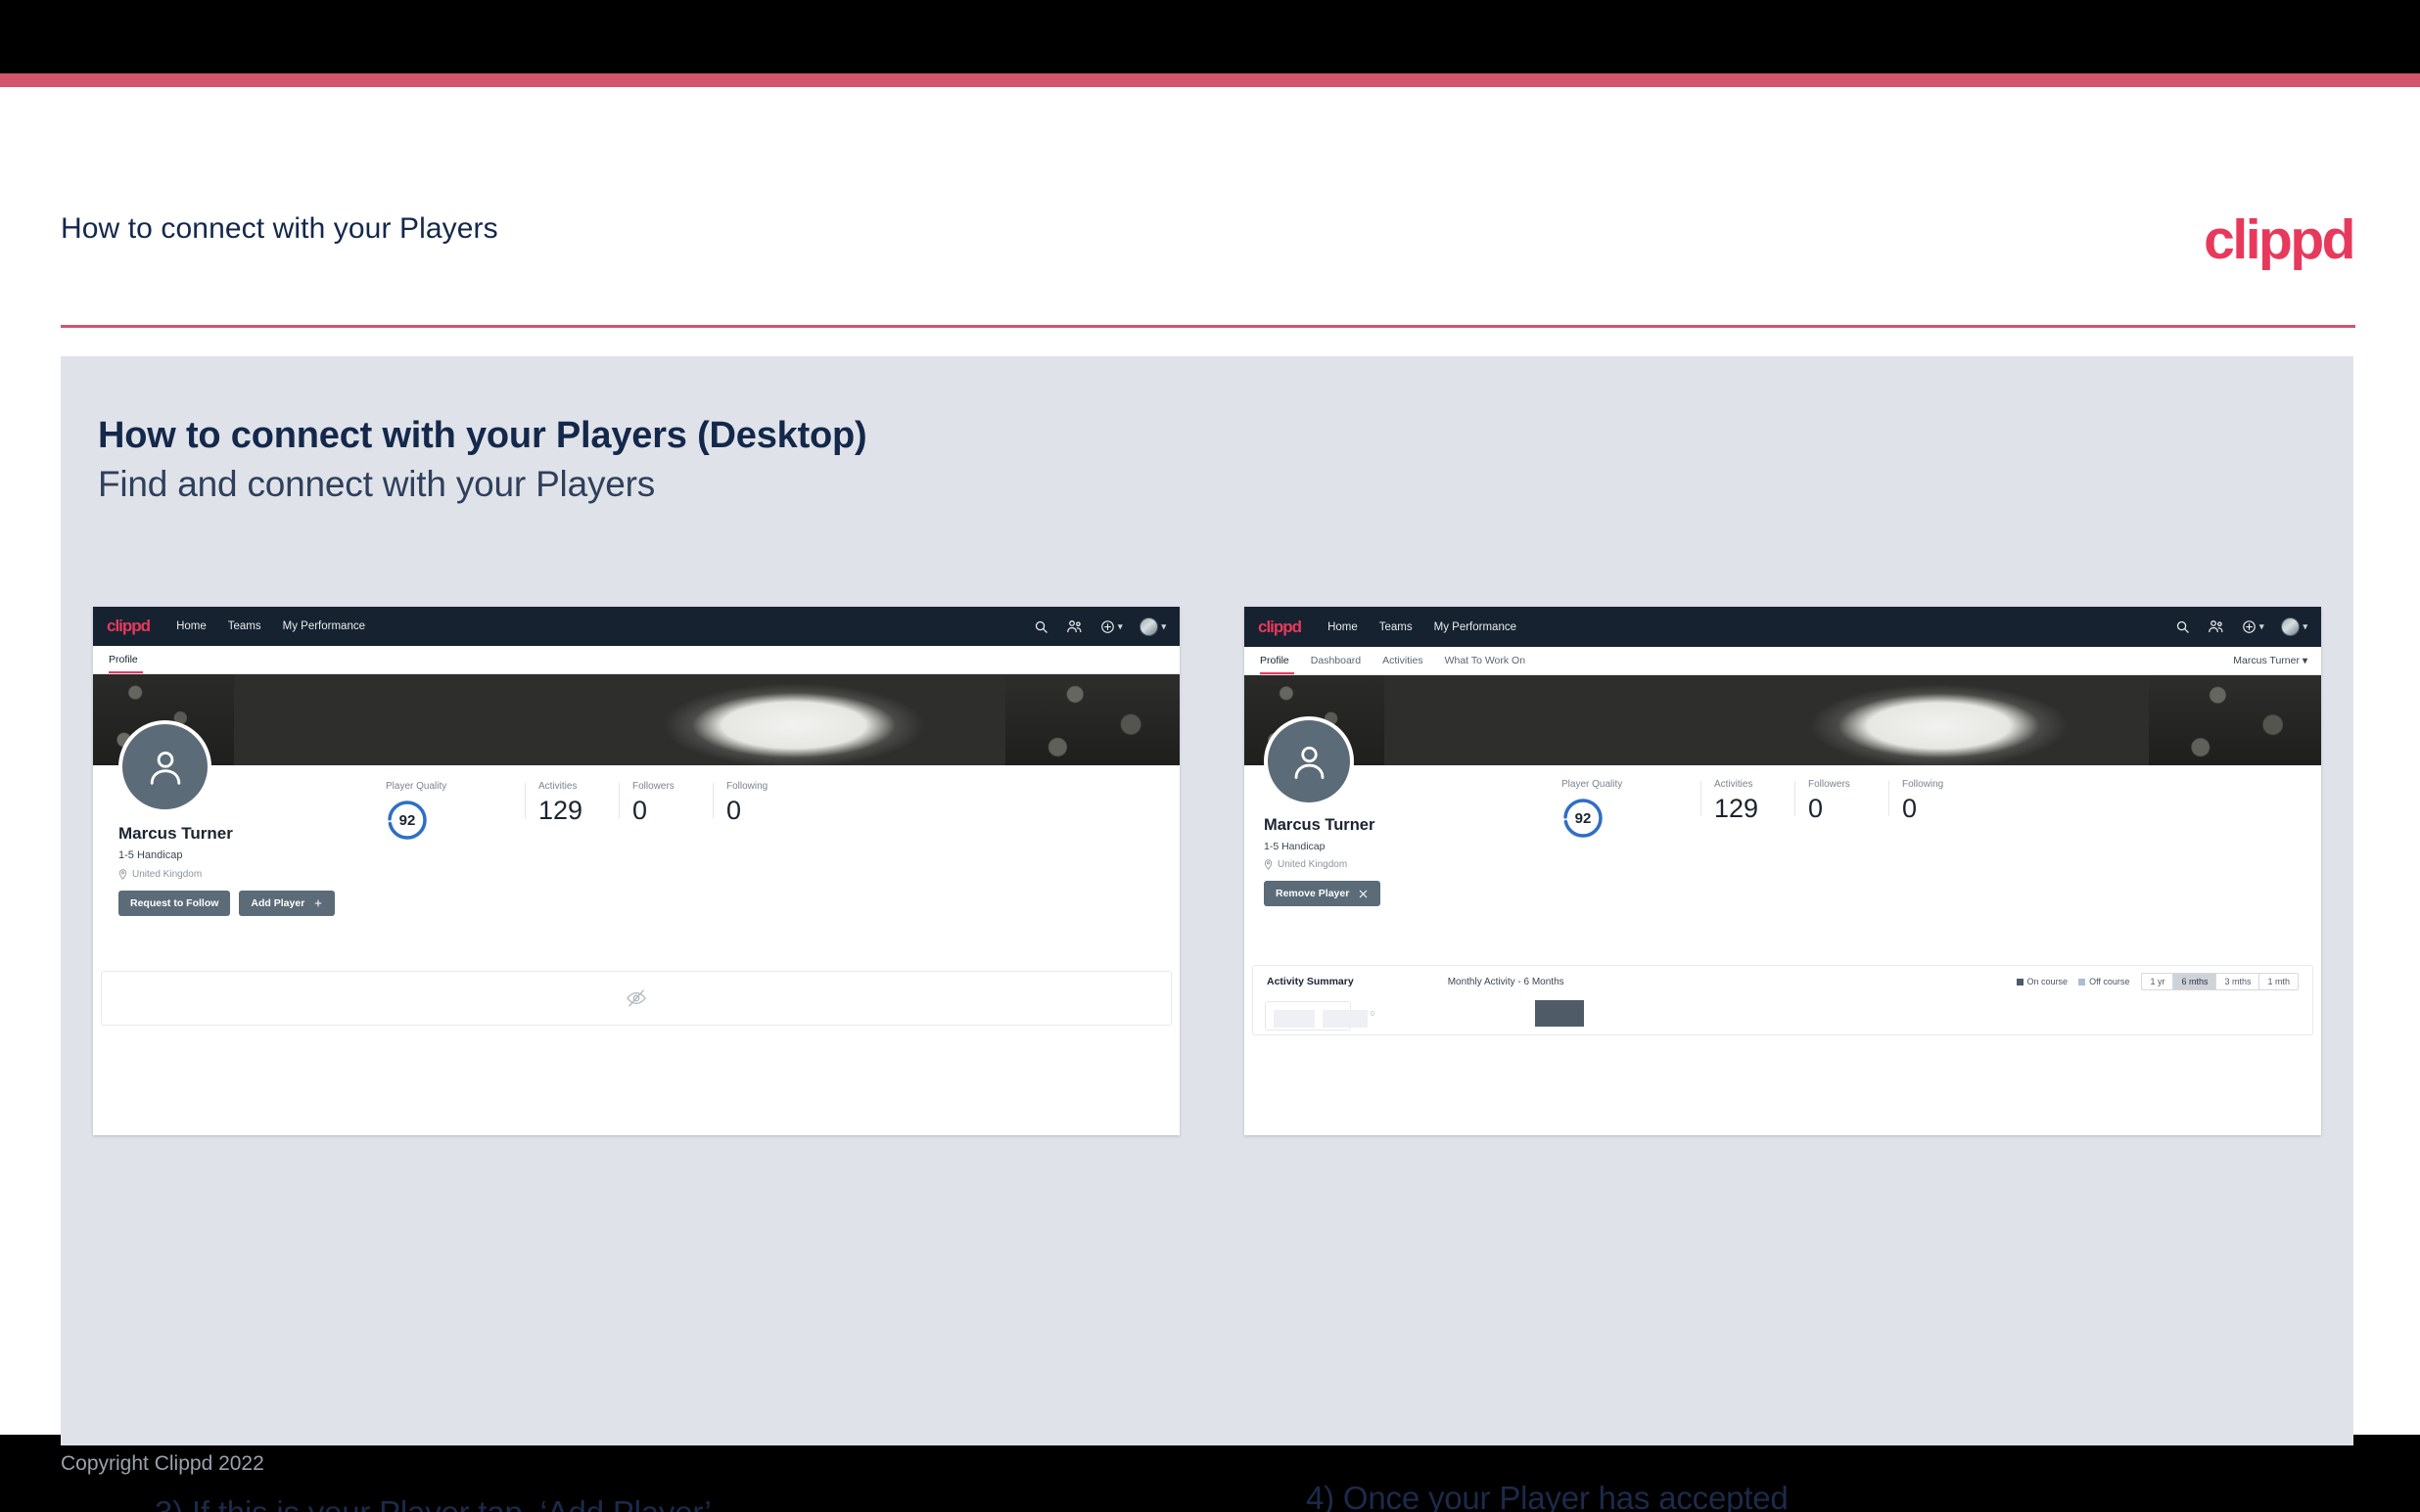  Describe the element at coordinates (1547, 1496) in the screenshot. I see `caption-step-4-line-1: 4) Once your Player has accepted` at that location.